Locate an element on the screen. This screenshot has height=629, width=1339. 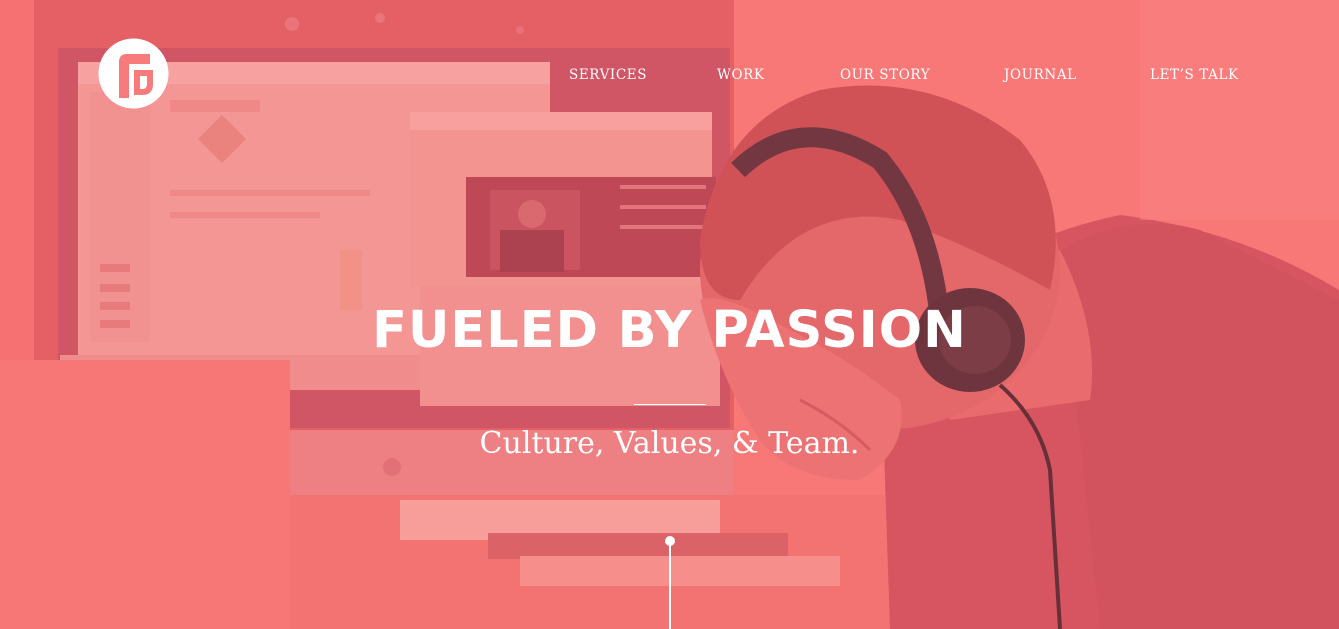
nav-our-story-link: OUR STORY is located at coordinates (885, 75).